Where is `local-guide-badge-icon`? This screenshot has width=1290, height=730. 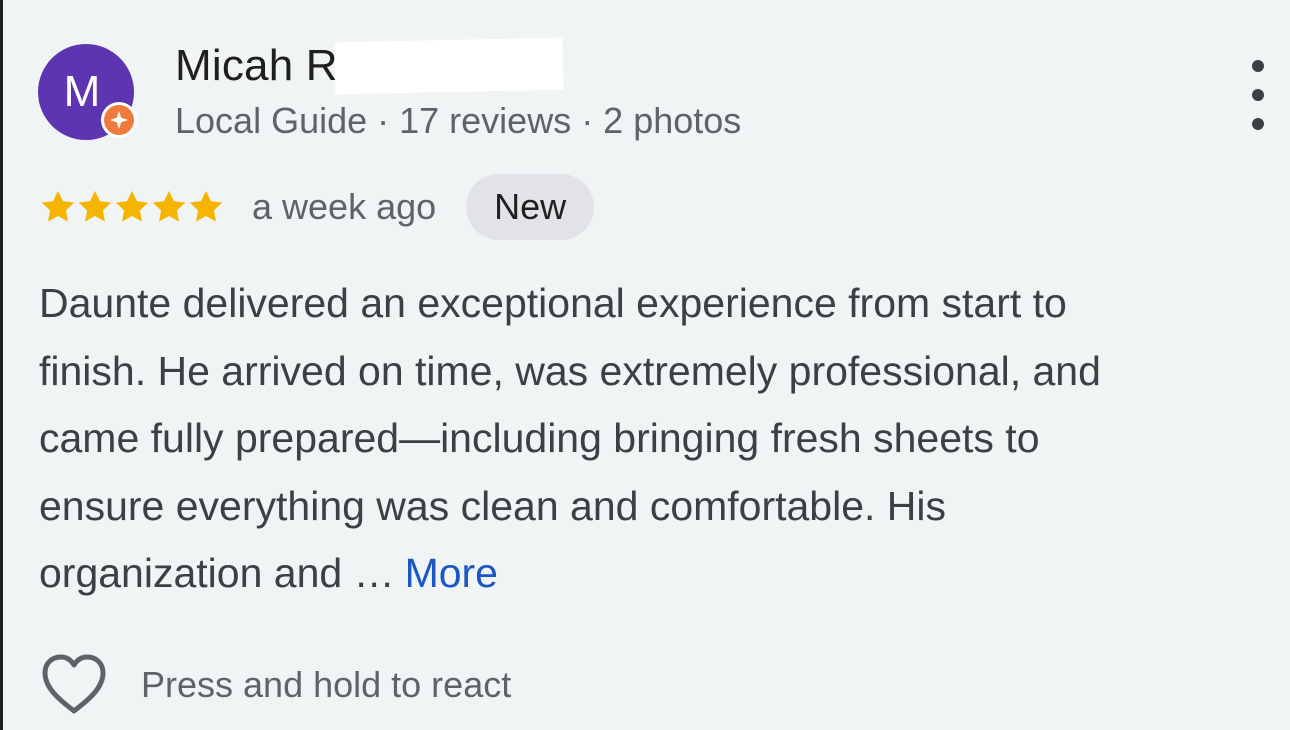 local-guide-badge-icon is located at coordinates (119, 120).